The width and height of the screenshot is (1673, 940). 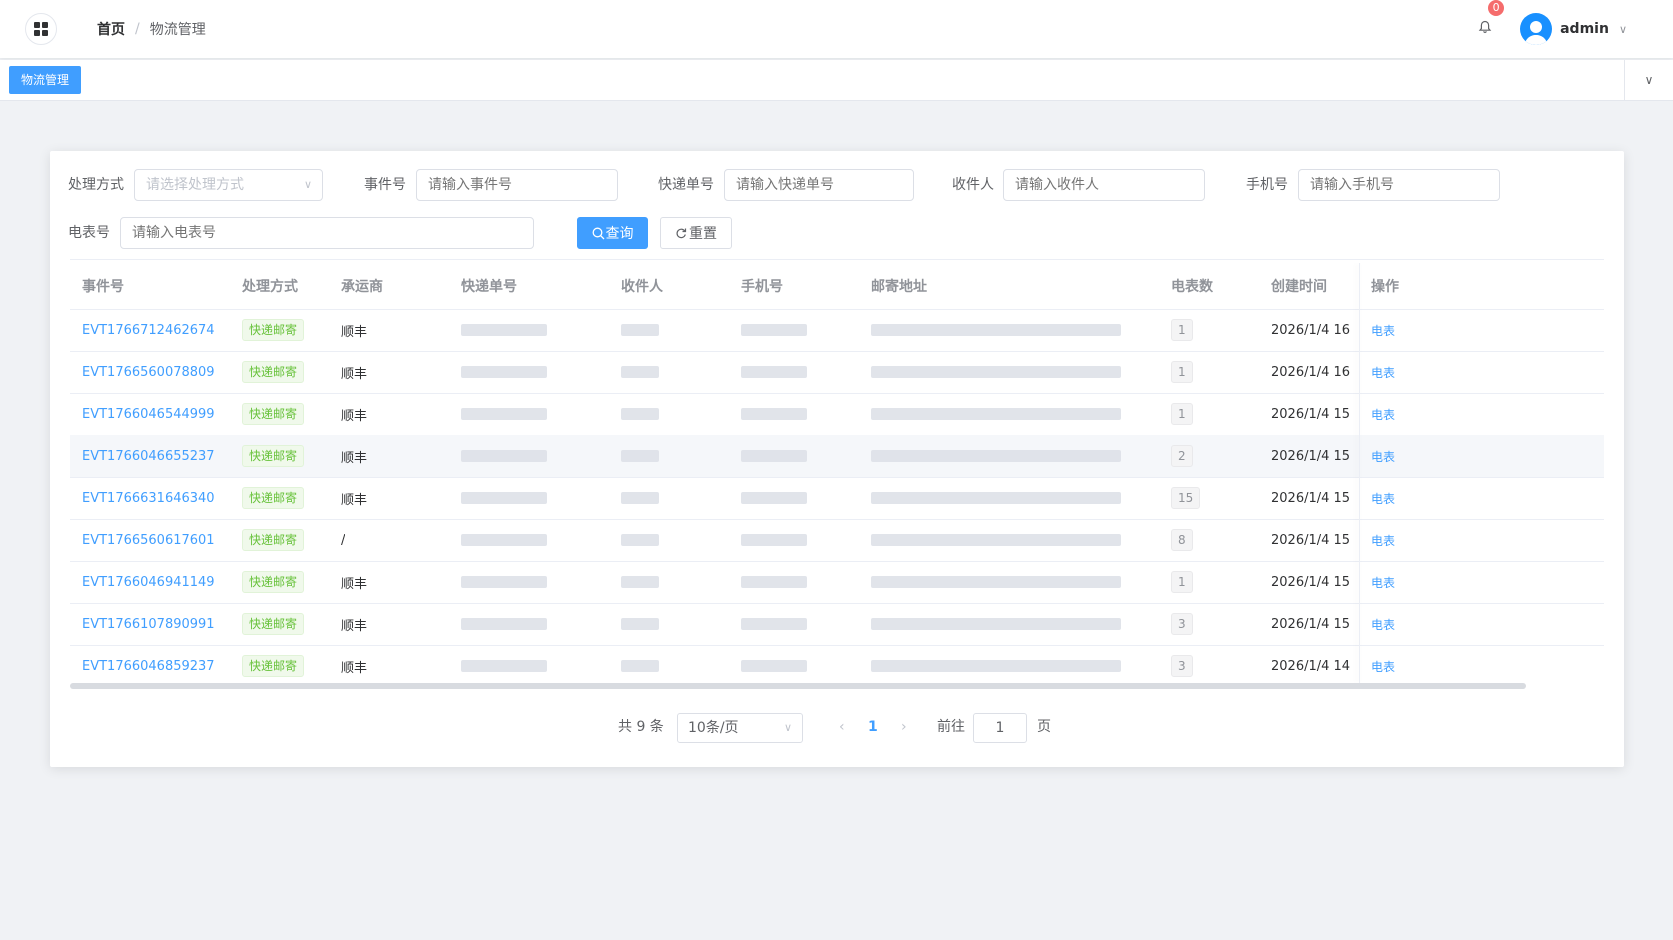 What do you see at coordinates (1491, 19) in the screenshot?
I see `notification-button: 0` at bounding box center [1491, 19].